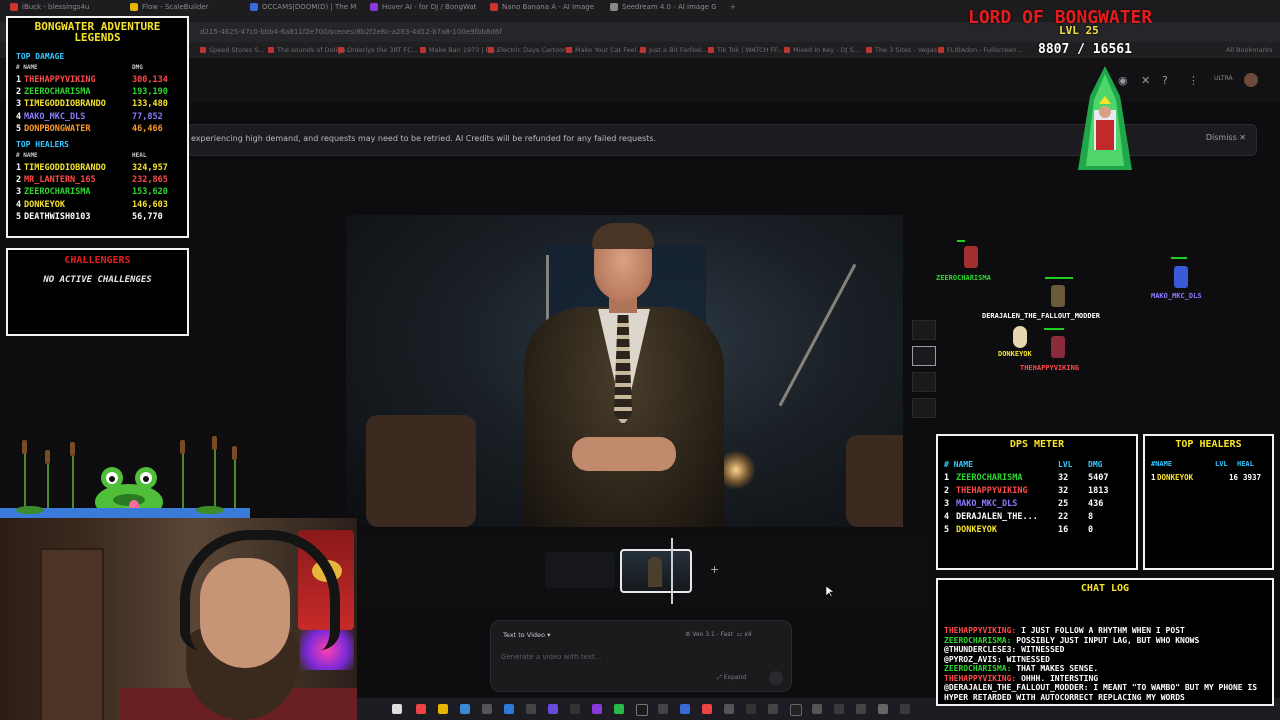 Image resolution: width=1280 pixels, height=720 pixels. What do you see at coordinates (624, 454) in the screenshot?
I see `presenter-hands` at bounding box center [624, 454].